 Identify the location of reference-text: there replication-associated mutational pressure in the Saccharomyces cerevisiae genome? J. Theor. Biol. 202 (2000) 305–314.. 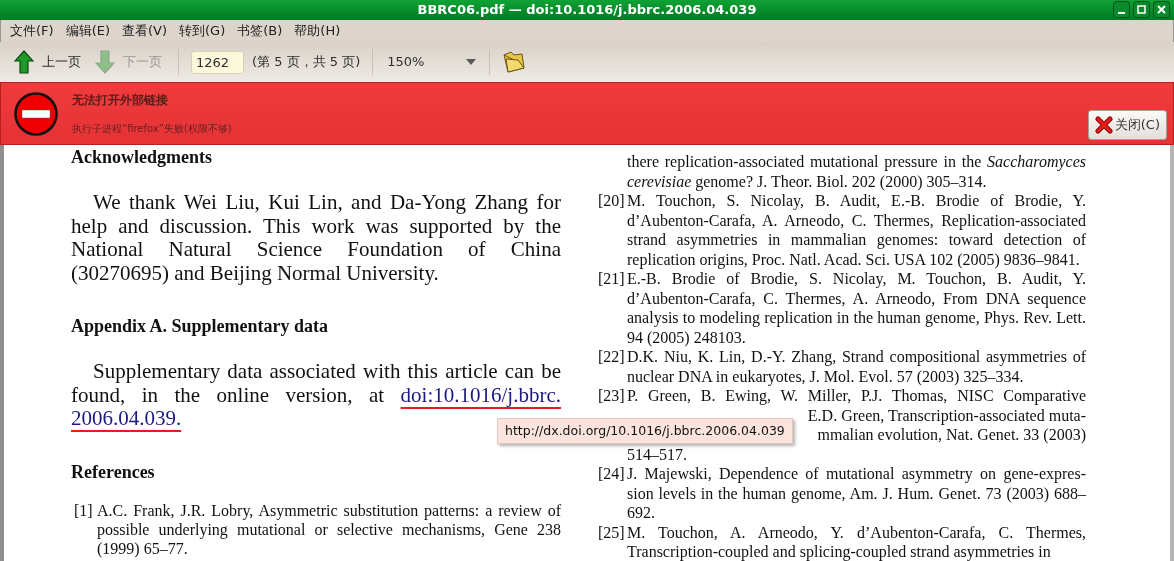
(856, 171).